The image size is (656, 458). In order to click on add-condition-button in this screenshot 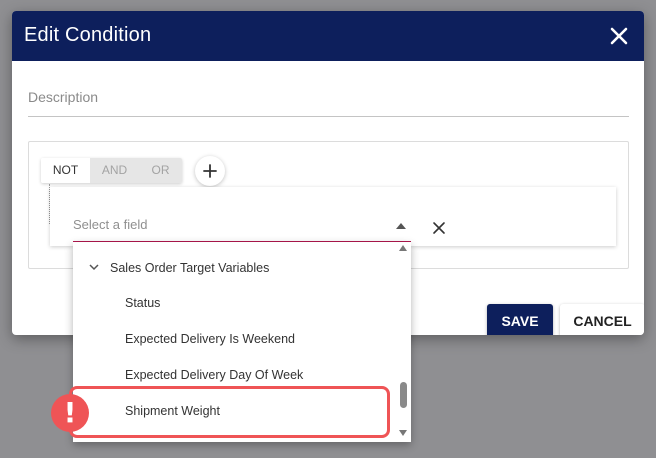, I will do `click(210, 171)`.